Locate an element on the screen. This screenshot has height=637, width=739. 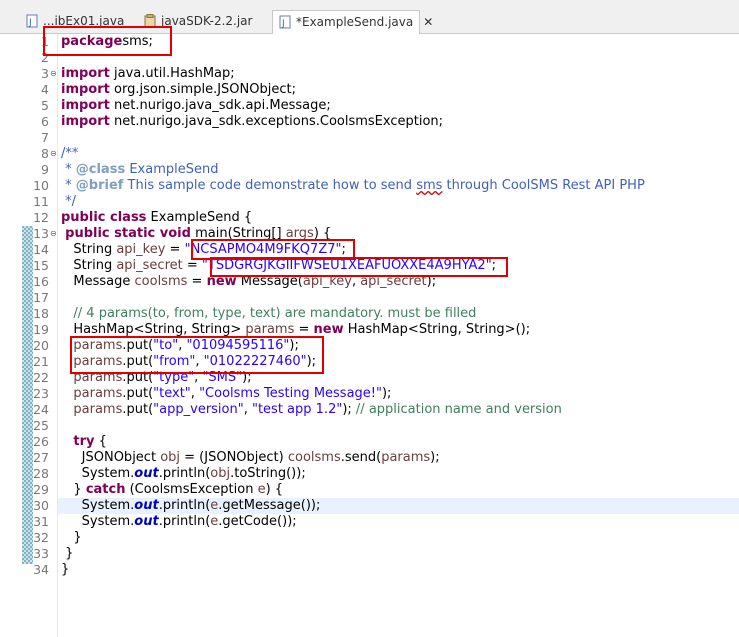
code-token: catch is located at coordinates (105, 489).